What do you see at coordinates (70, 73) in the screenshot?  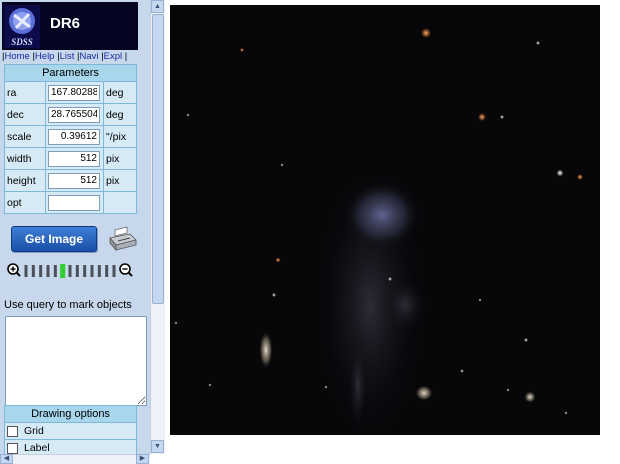 I see `parameters-header: Parameters` at bounding box center [70, 73].